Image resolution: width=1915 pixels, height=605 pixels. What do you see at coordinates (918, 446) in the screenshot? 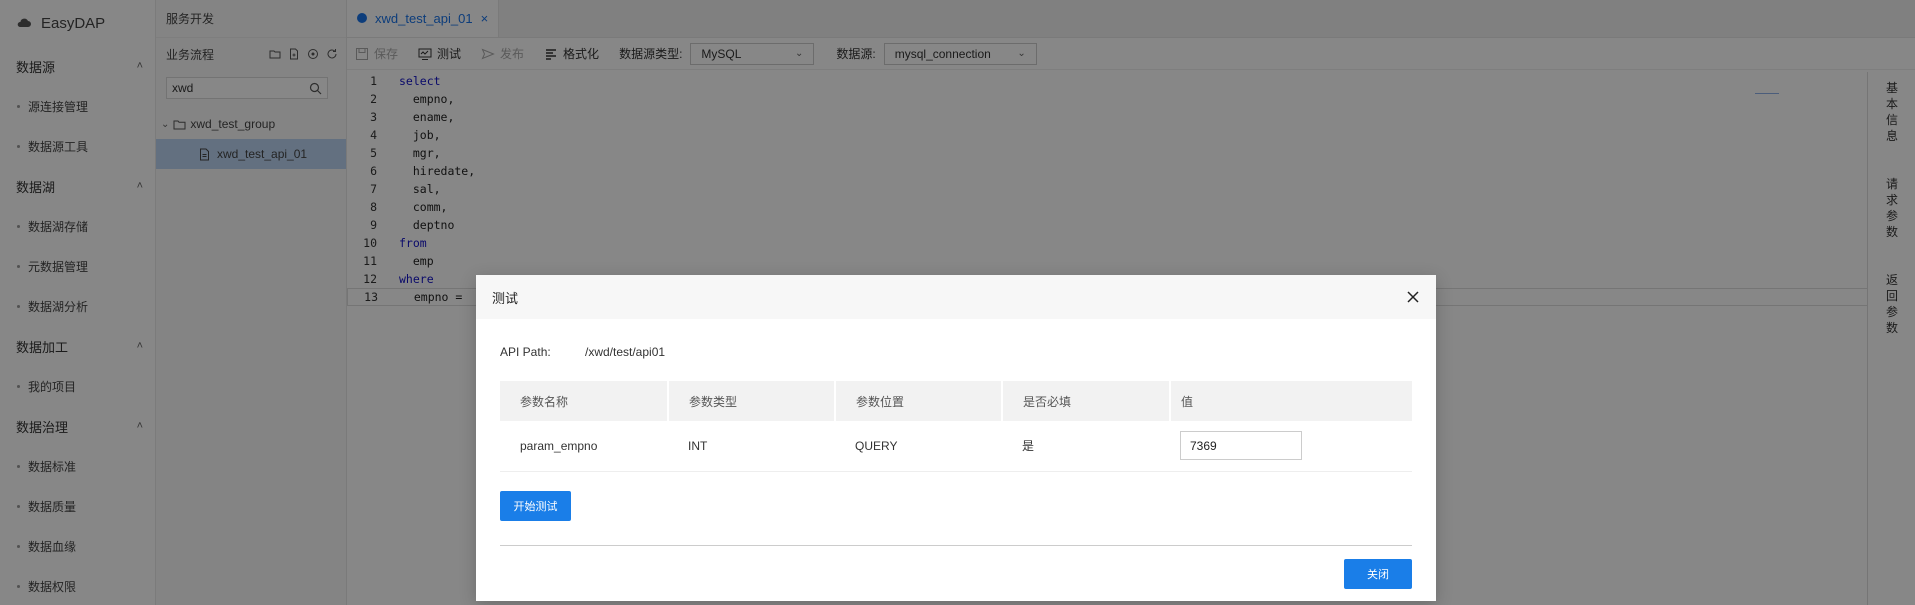
I see `param-position-cell: QUERY` at bounding box center [918, 446].